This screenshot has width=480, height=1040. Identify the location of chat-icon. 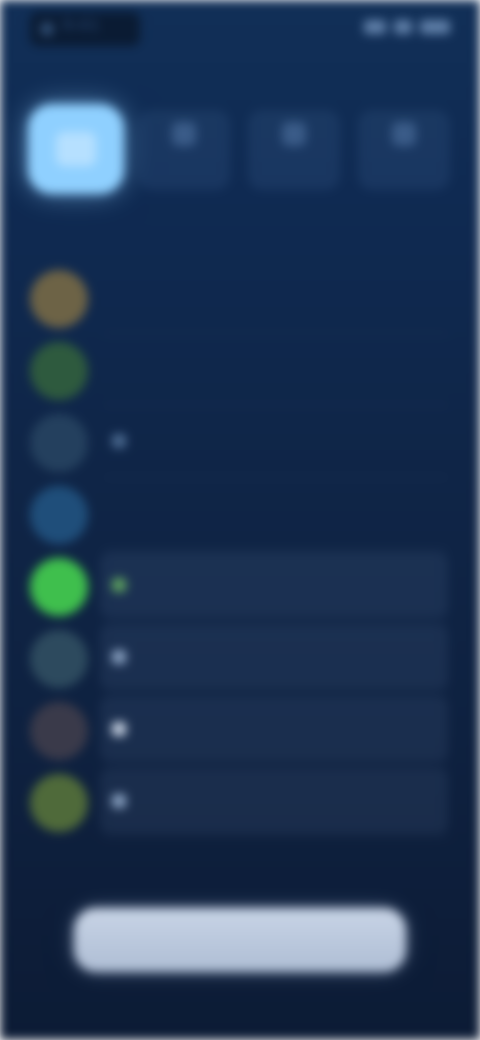
(294, 134).